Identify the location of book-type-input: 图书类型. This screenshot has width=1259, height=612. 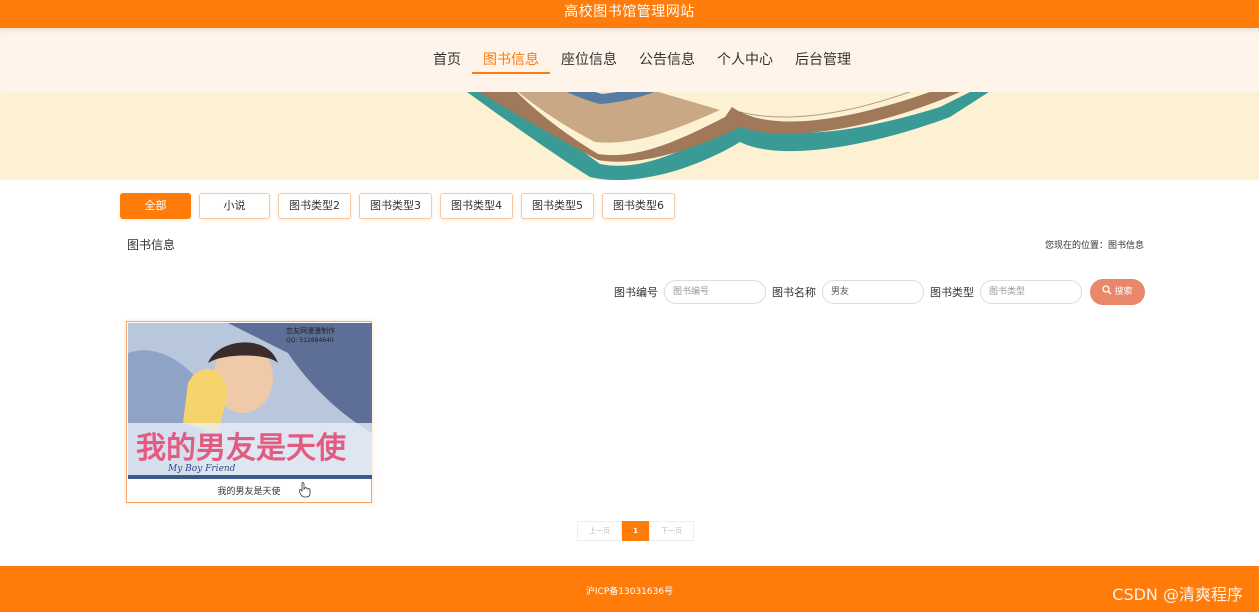
(1031, 292).